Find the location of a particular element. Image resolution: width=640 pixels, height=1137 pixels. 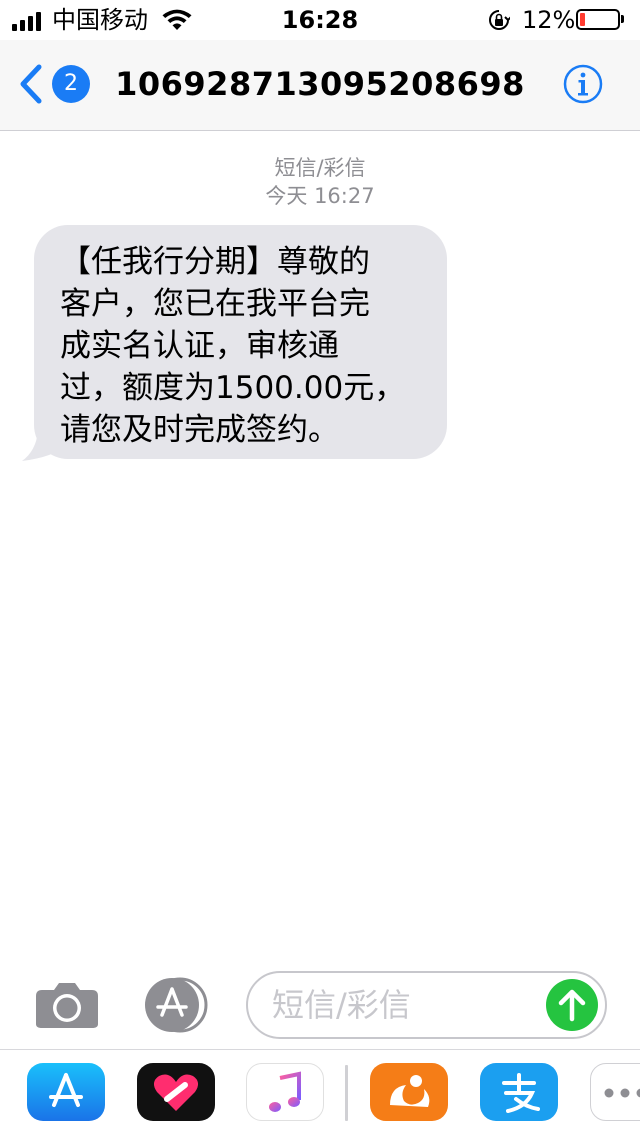

conversation-title: 10692871309520869​8 is located at coordinates (320, 84).